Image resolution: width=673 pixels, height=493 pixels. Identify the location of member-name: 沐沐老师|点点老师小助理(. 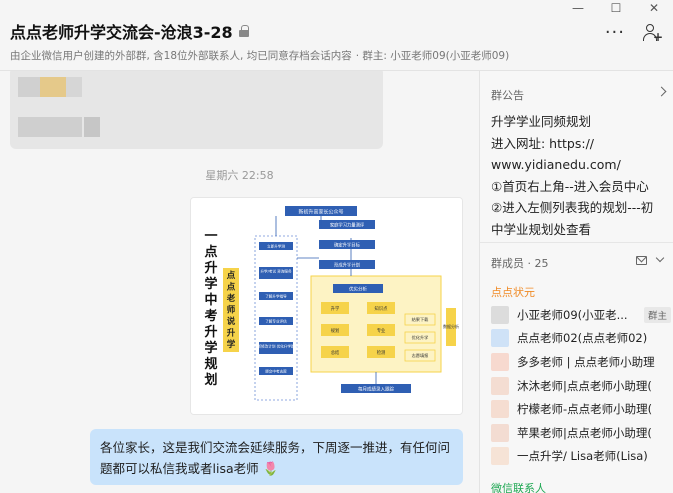
(584, 385).